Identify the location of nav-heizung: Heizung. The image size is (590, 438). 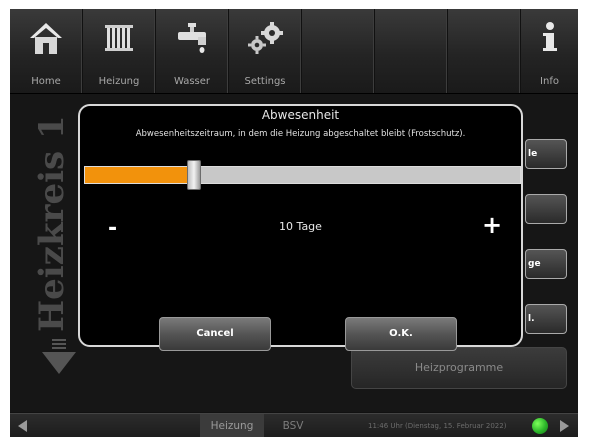
(119, 51).